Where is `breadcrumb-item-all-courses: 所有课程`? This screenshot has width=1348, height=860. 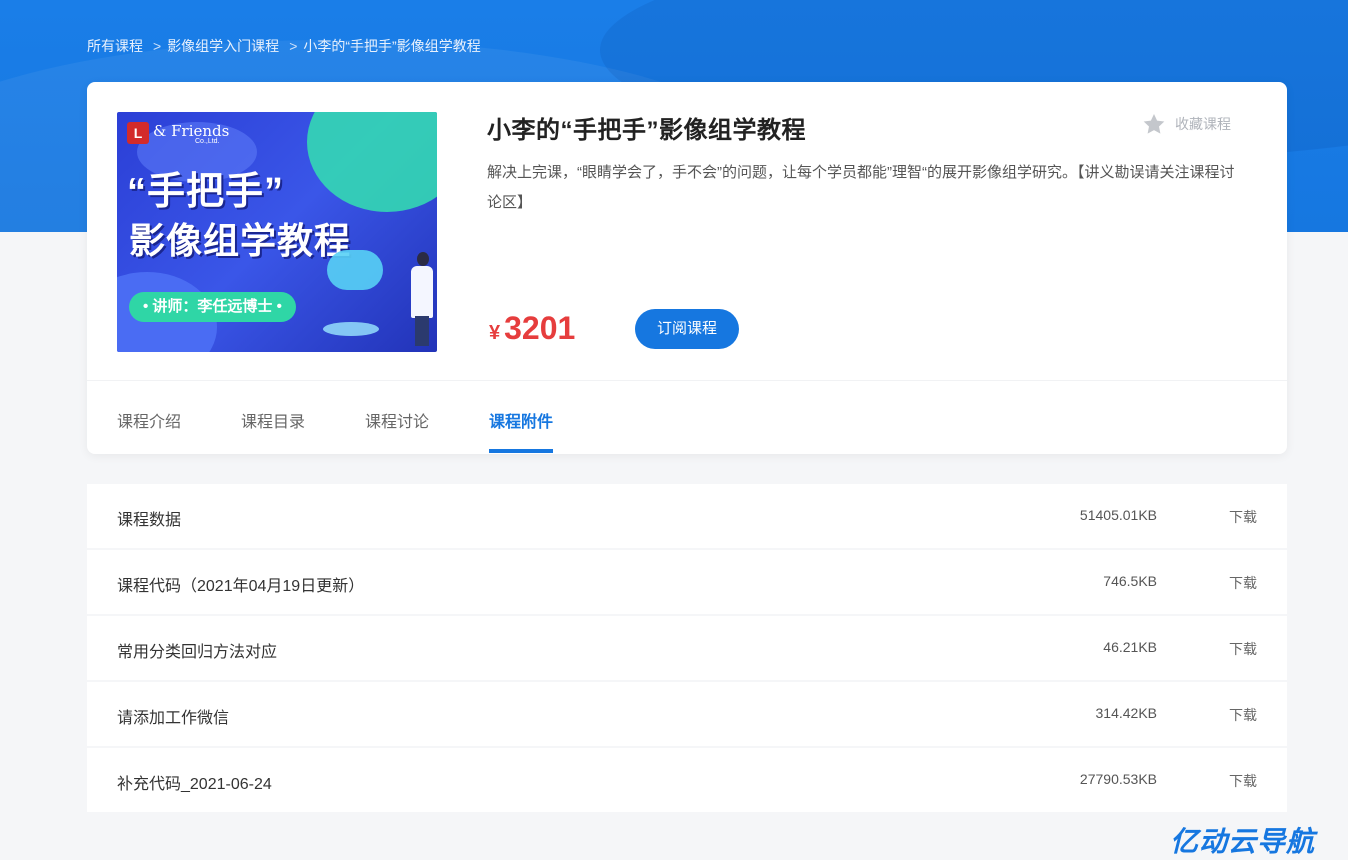 breadcrumb-item-all-courses: 所有课程 is located at coordinates (115, 46).